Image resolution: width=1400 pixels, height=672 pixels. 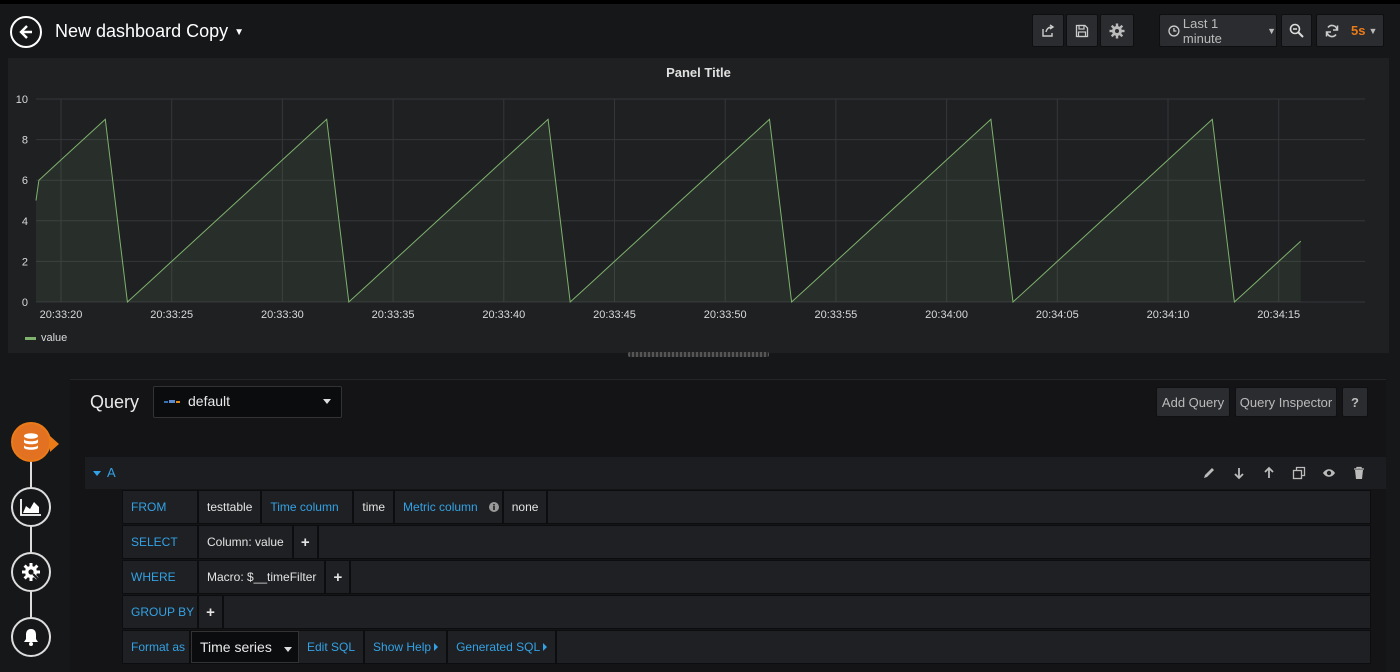 I want to click on legend: value, so click(x=46, y=338).